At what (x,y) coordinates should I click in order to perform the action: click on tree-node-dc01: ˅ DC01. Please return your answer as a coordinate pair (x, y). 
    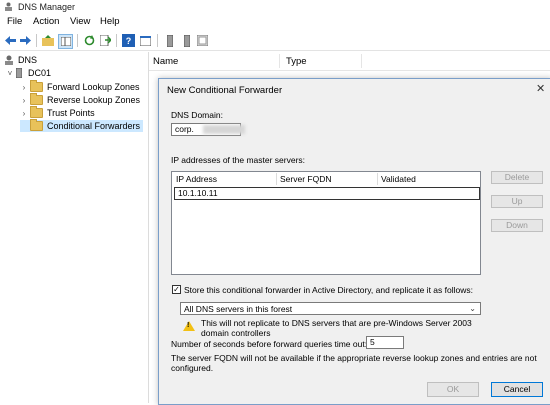
    Looking at the image, I should click on (28, 73).